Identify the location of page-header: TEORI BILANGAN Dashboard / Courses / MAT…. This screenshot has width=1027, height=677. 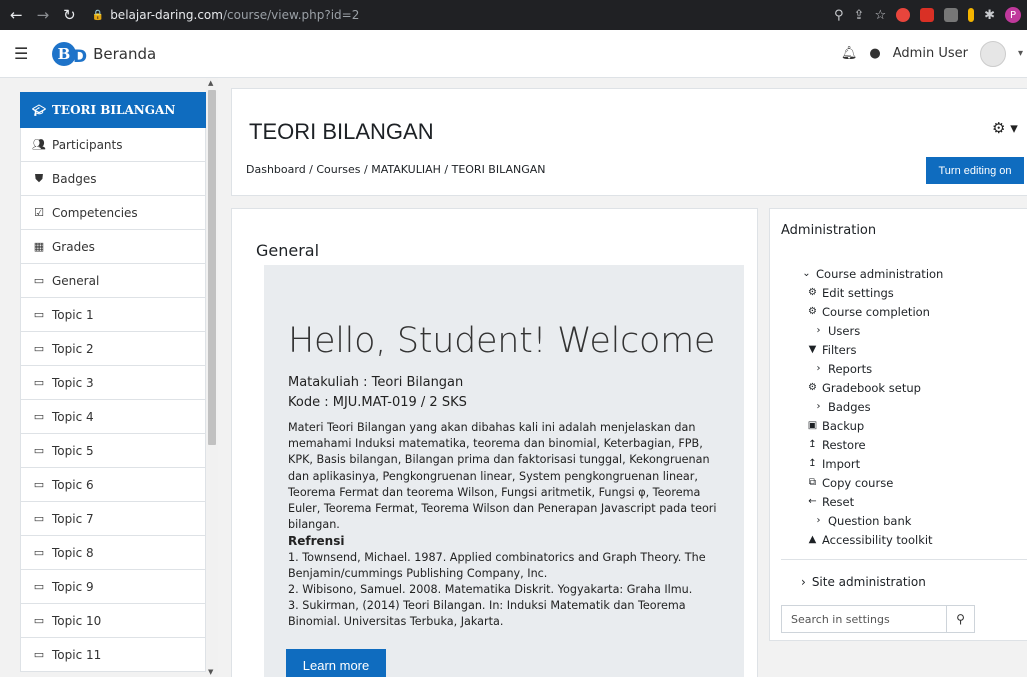
(629, 142).